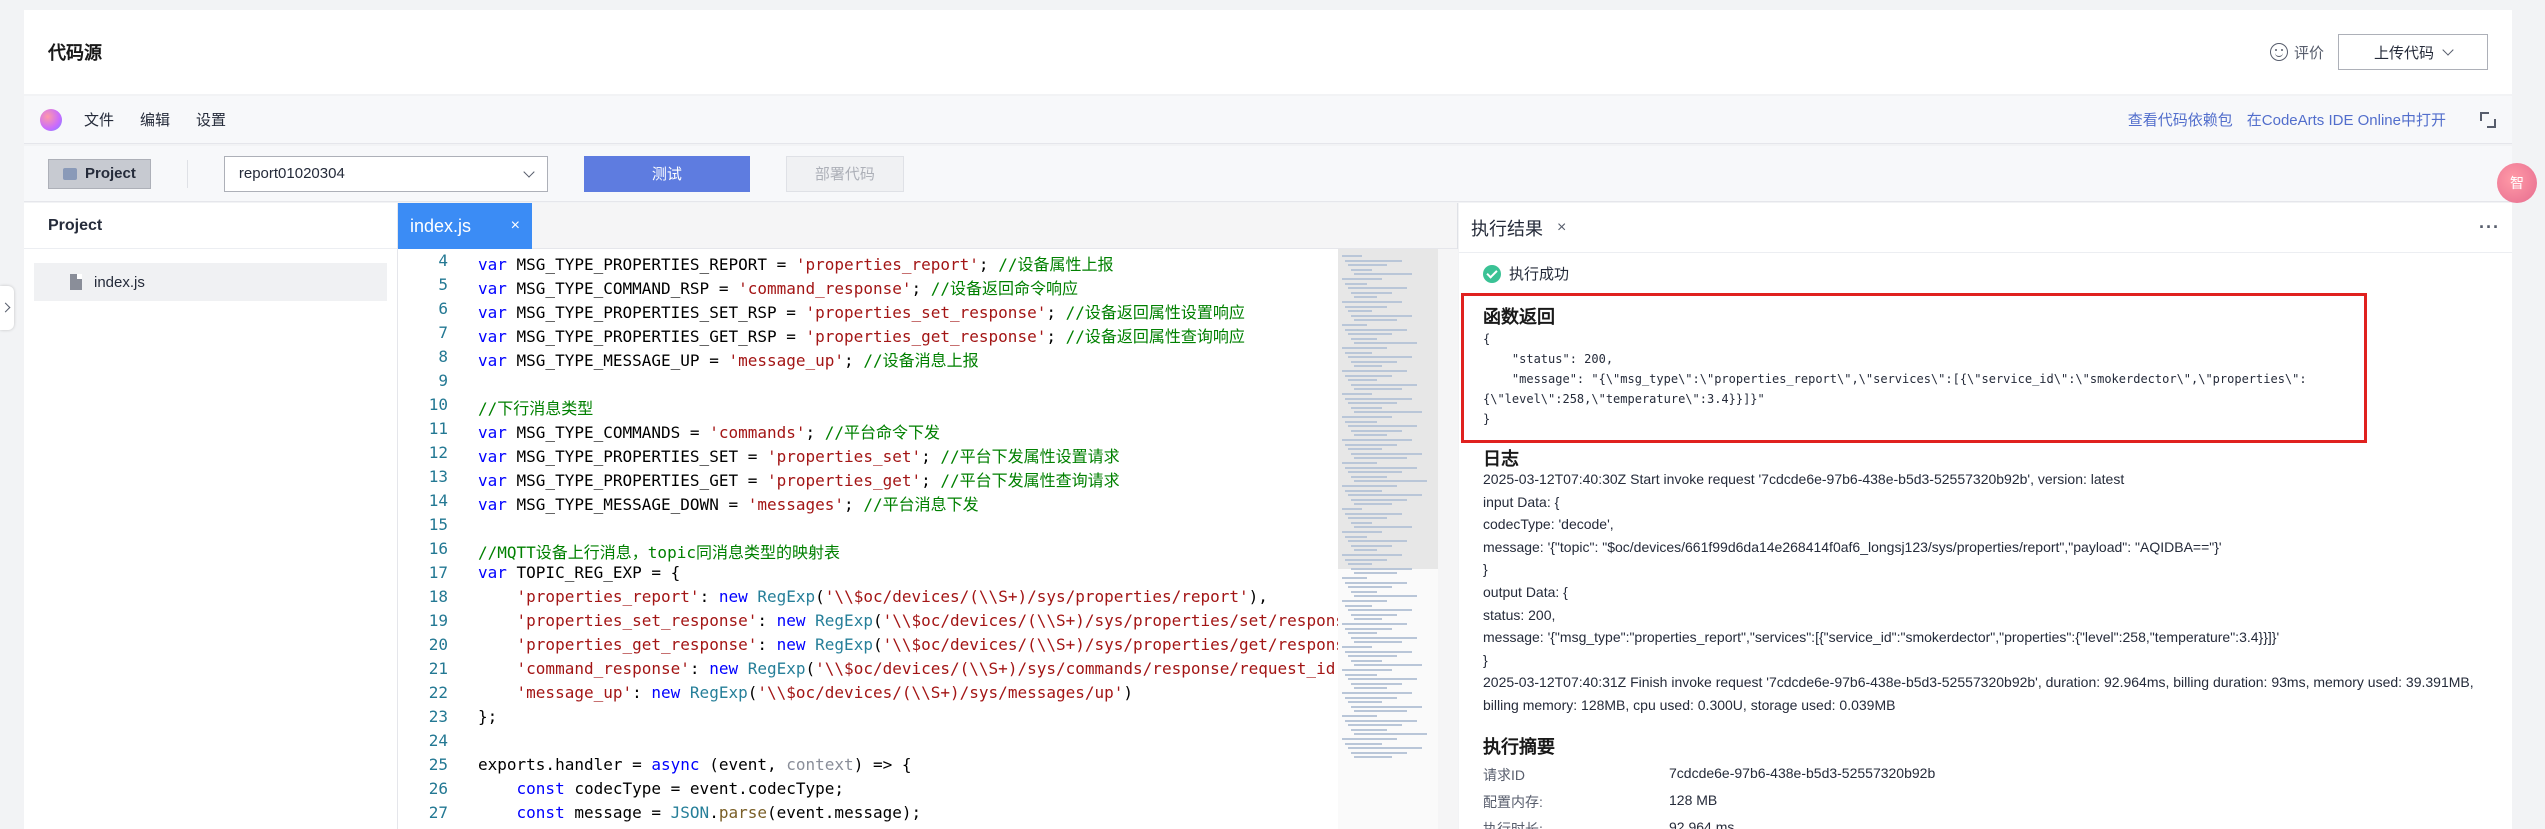 The height and width of the screenshot is (829, 2545). I want to click on line-number: 18, so click(438, 596).